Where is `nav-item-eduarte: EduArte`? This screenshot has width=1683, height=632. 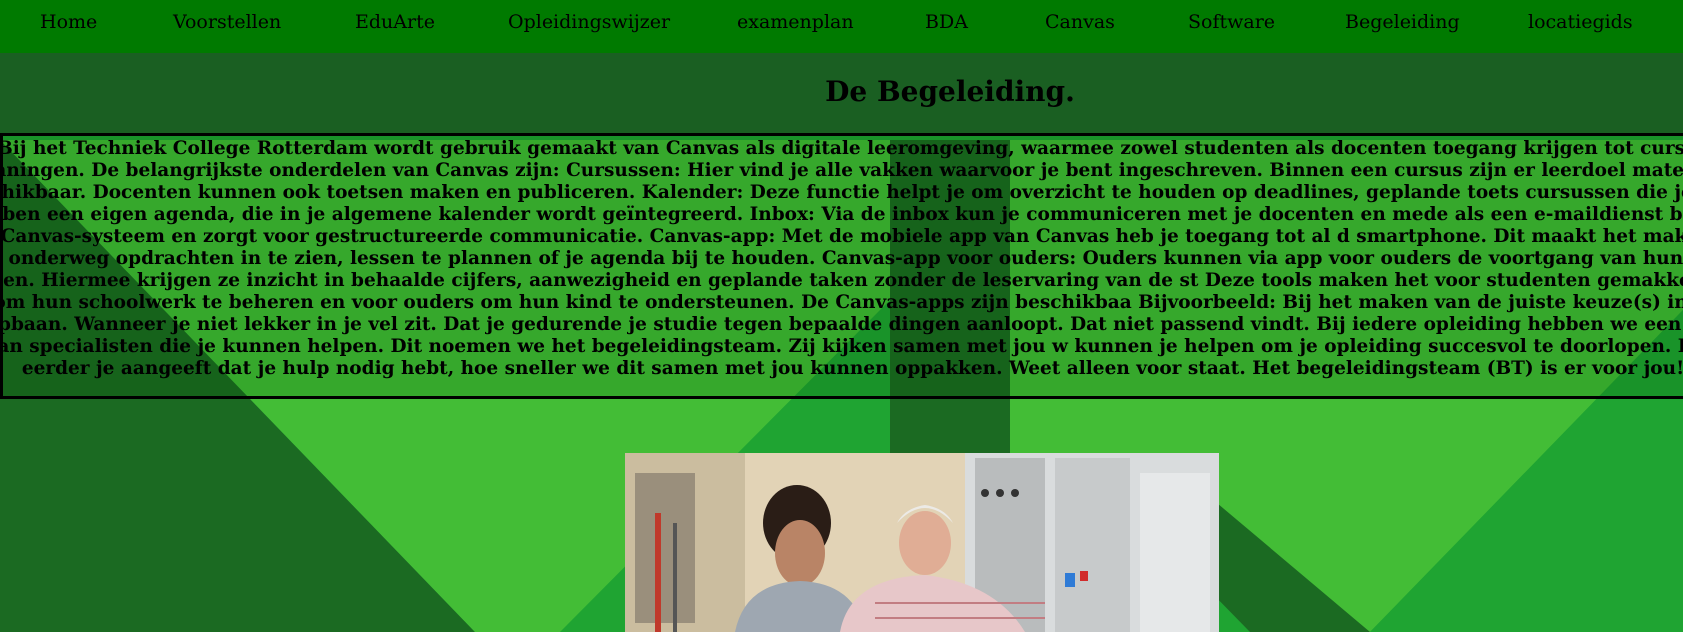 nav-item-eduarte: EduArte is located at coordinates (395, 22).